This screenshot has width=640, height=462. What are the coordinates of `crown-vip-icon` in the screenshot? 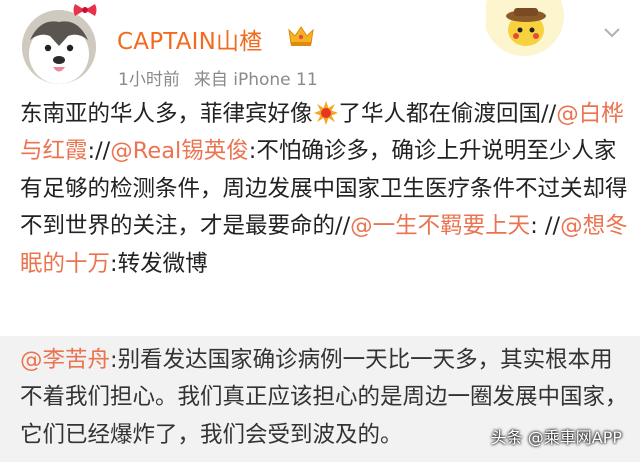 It's located at (301, 36).